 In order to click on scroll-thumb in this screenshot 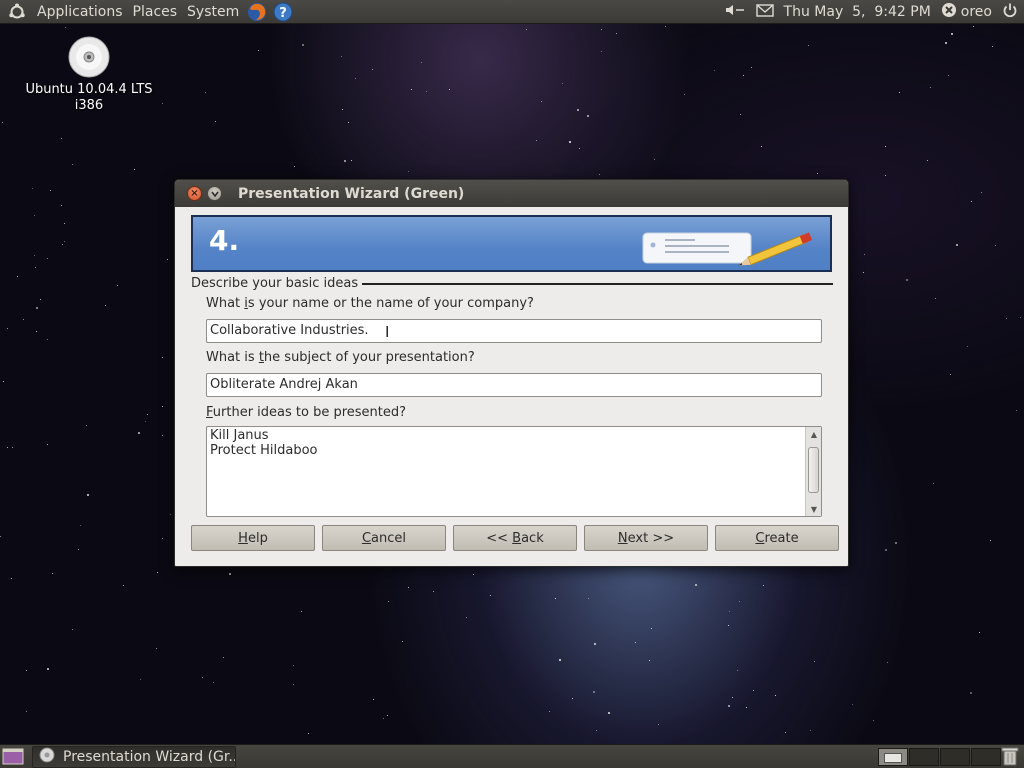, I will do `click(813, 470)`.